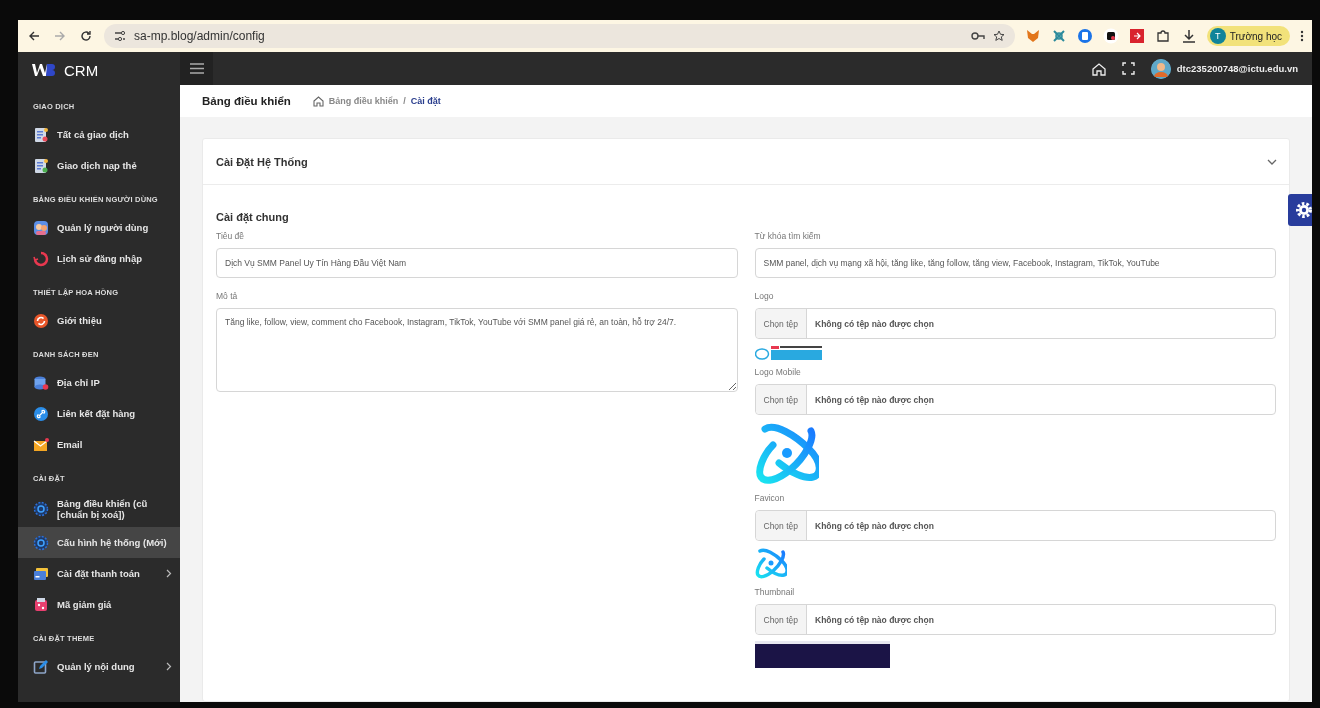 Image resolution: width=1320 pixels, height=708 pixels. What do you see at coordinates (41, 320) in the screenshot?
I see `refresh-icon` at bounding box center [41, 320].